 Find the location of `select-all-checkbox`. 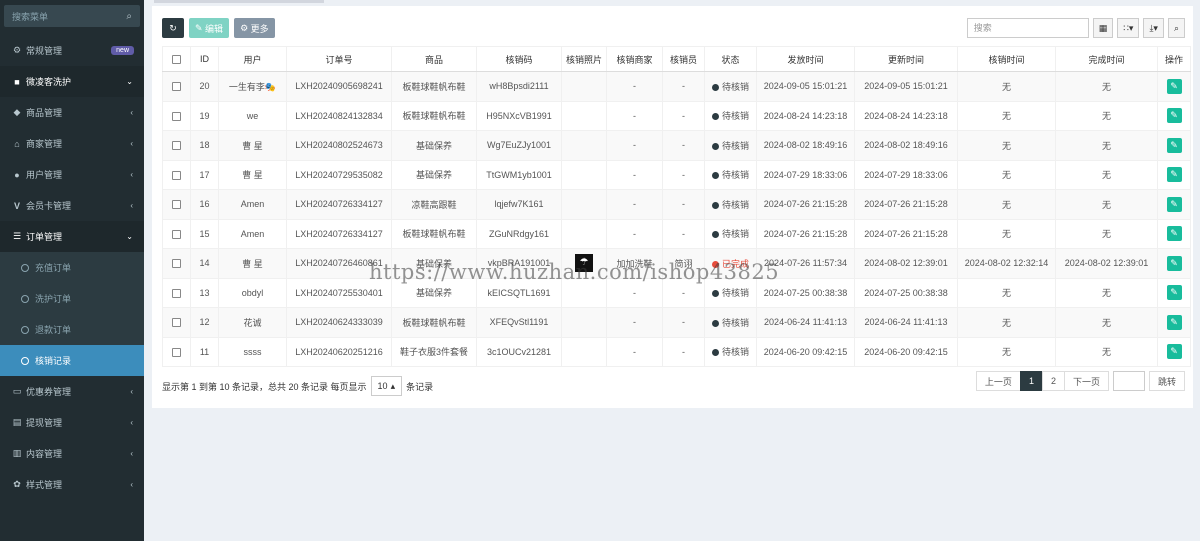

select-all-checkbox is located at coordinates (176, 60).